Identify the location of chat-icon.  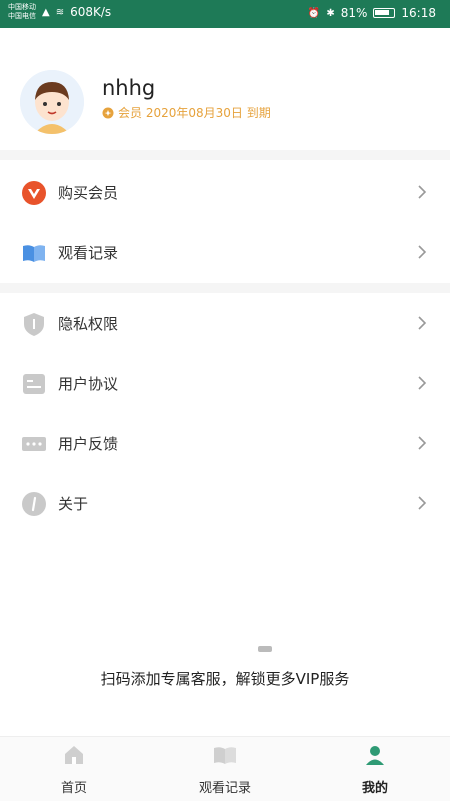
(34, 444).